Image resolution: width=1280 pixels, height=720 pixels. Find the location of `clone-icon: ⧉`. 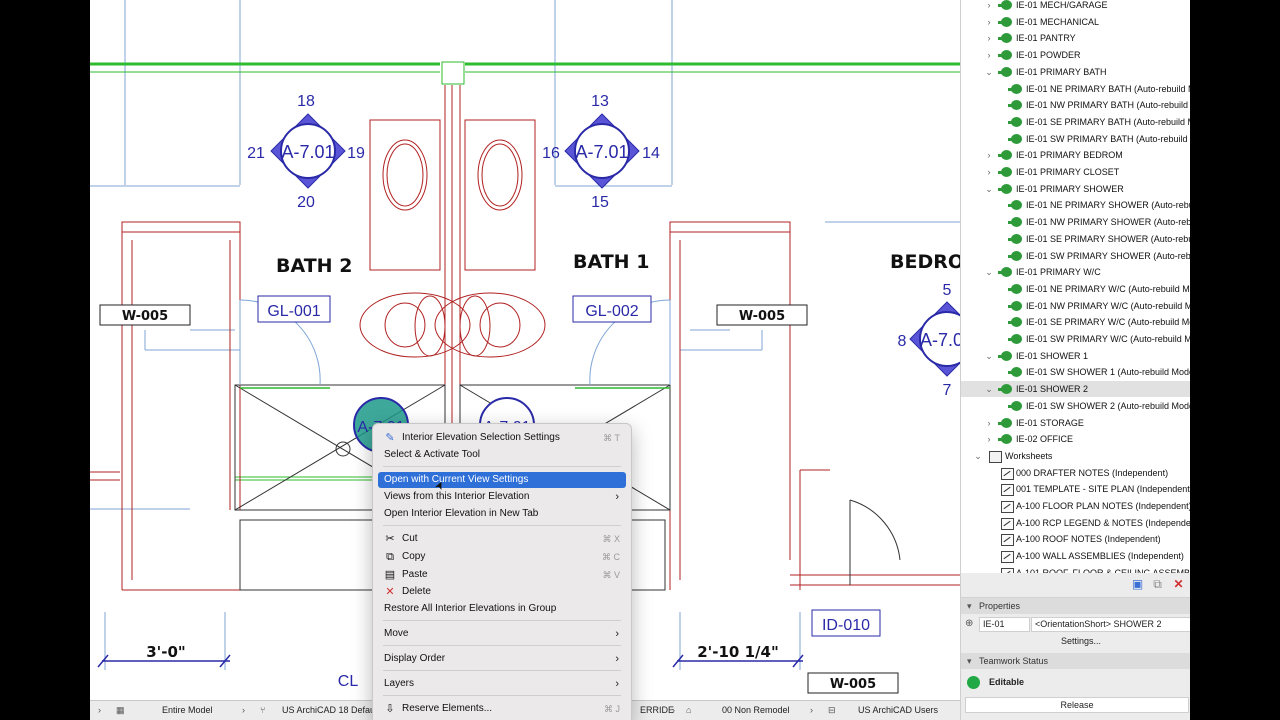

clone-icon: ⧉ is located at coordinates (1157, 584).